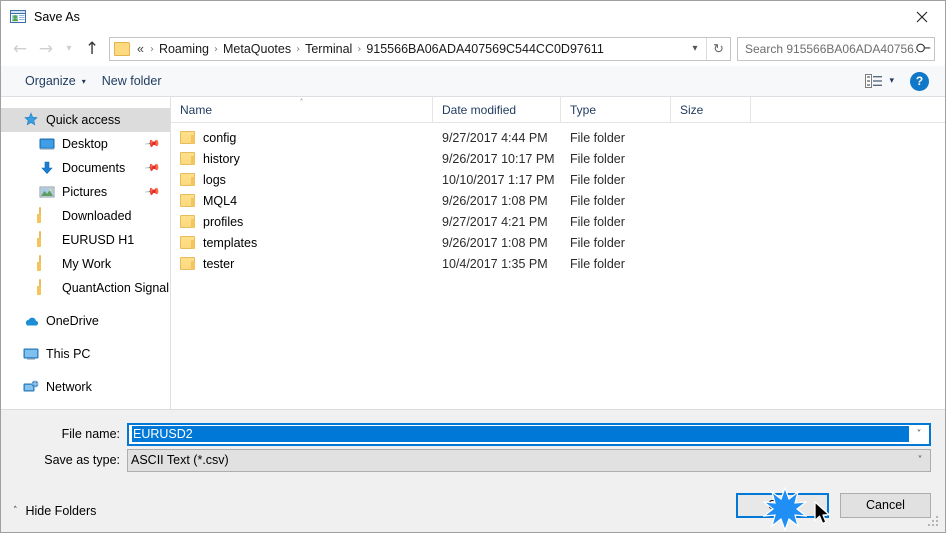  What do you see at coordinates (718, 49) in the screenshot?
I see `refresh-icon: ↻` at bounding box center [718, 49].